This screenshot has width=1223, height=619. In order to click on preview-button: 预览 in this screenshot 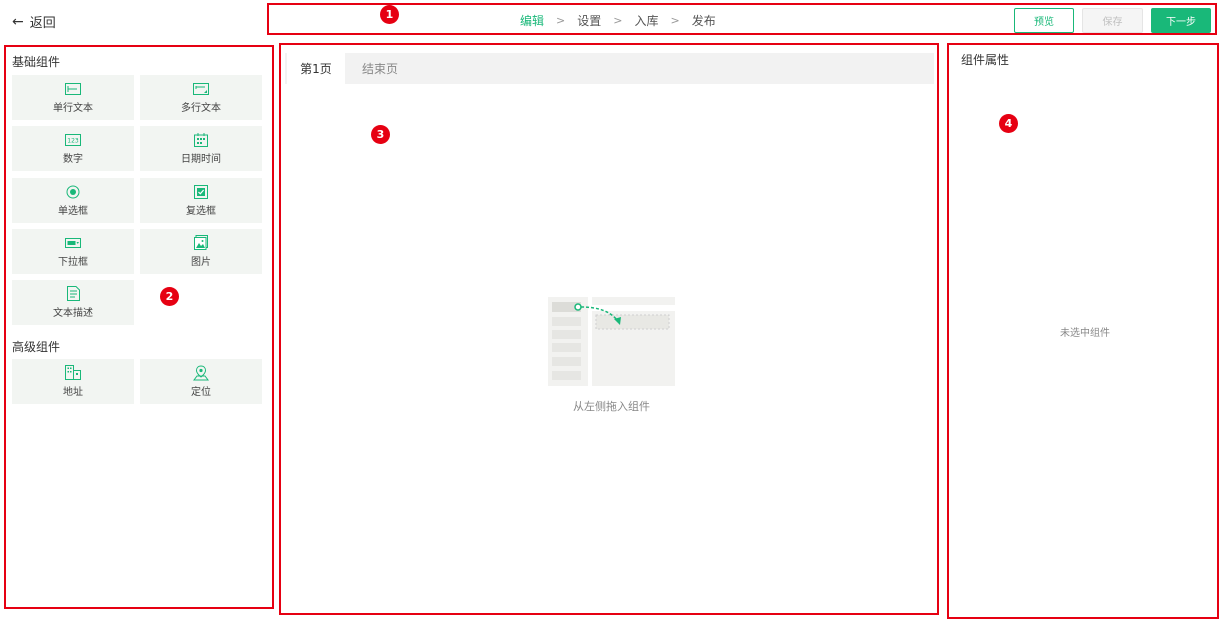, I will do `click(1044, 20)`.